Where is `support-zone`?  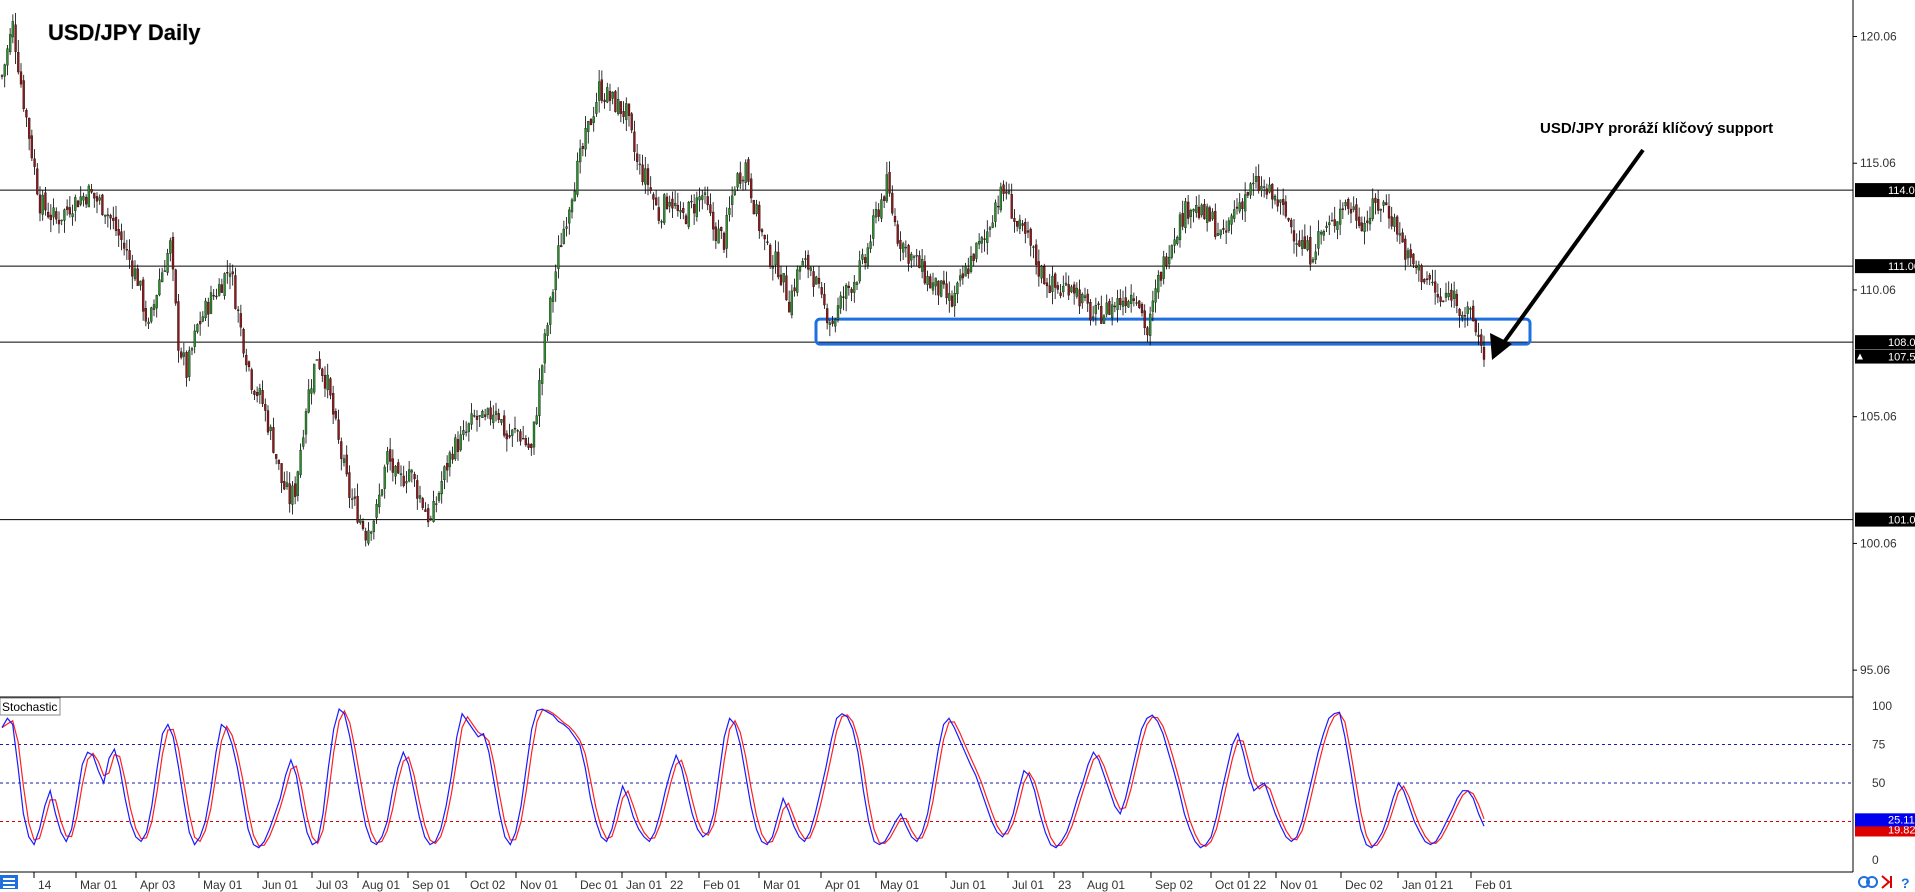 support-zone is located at coordinates (1173, 331).